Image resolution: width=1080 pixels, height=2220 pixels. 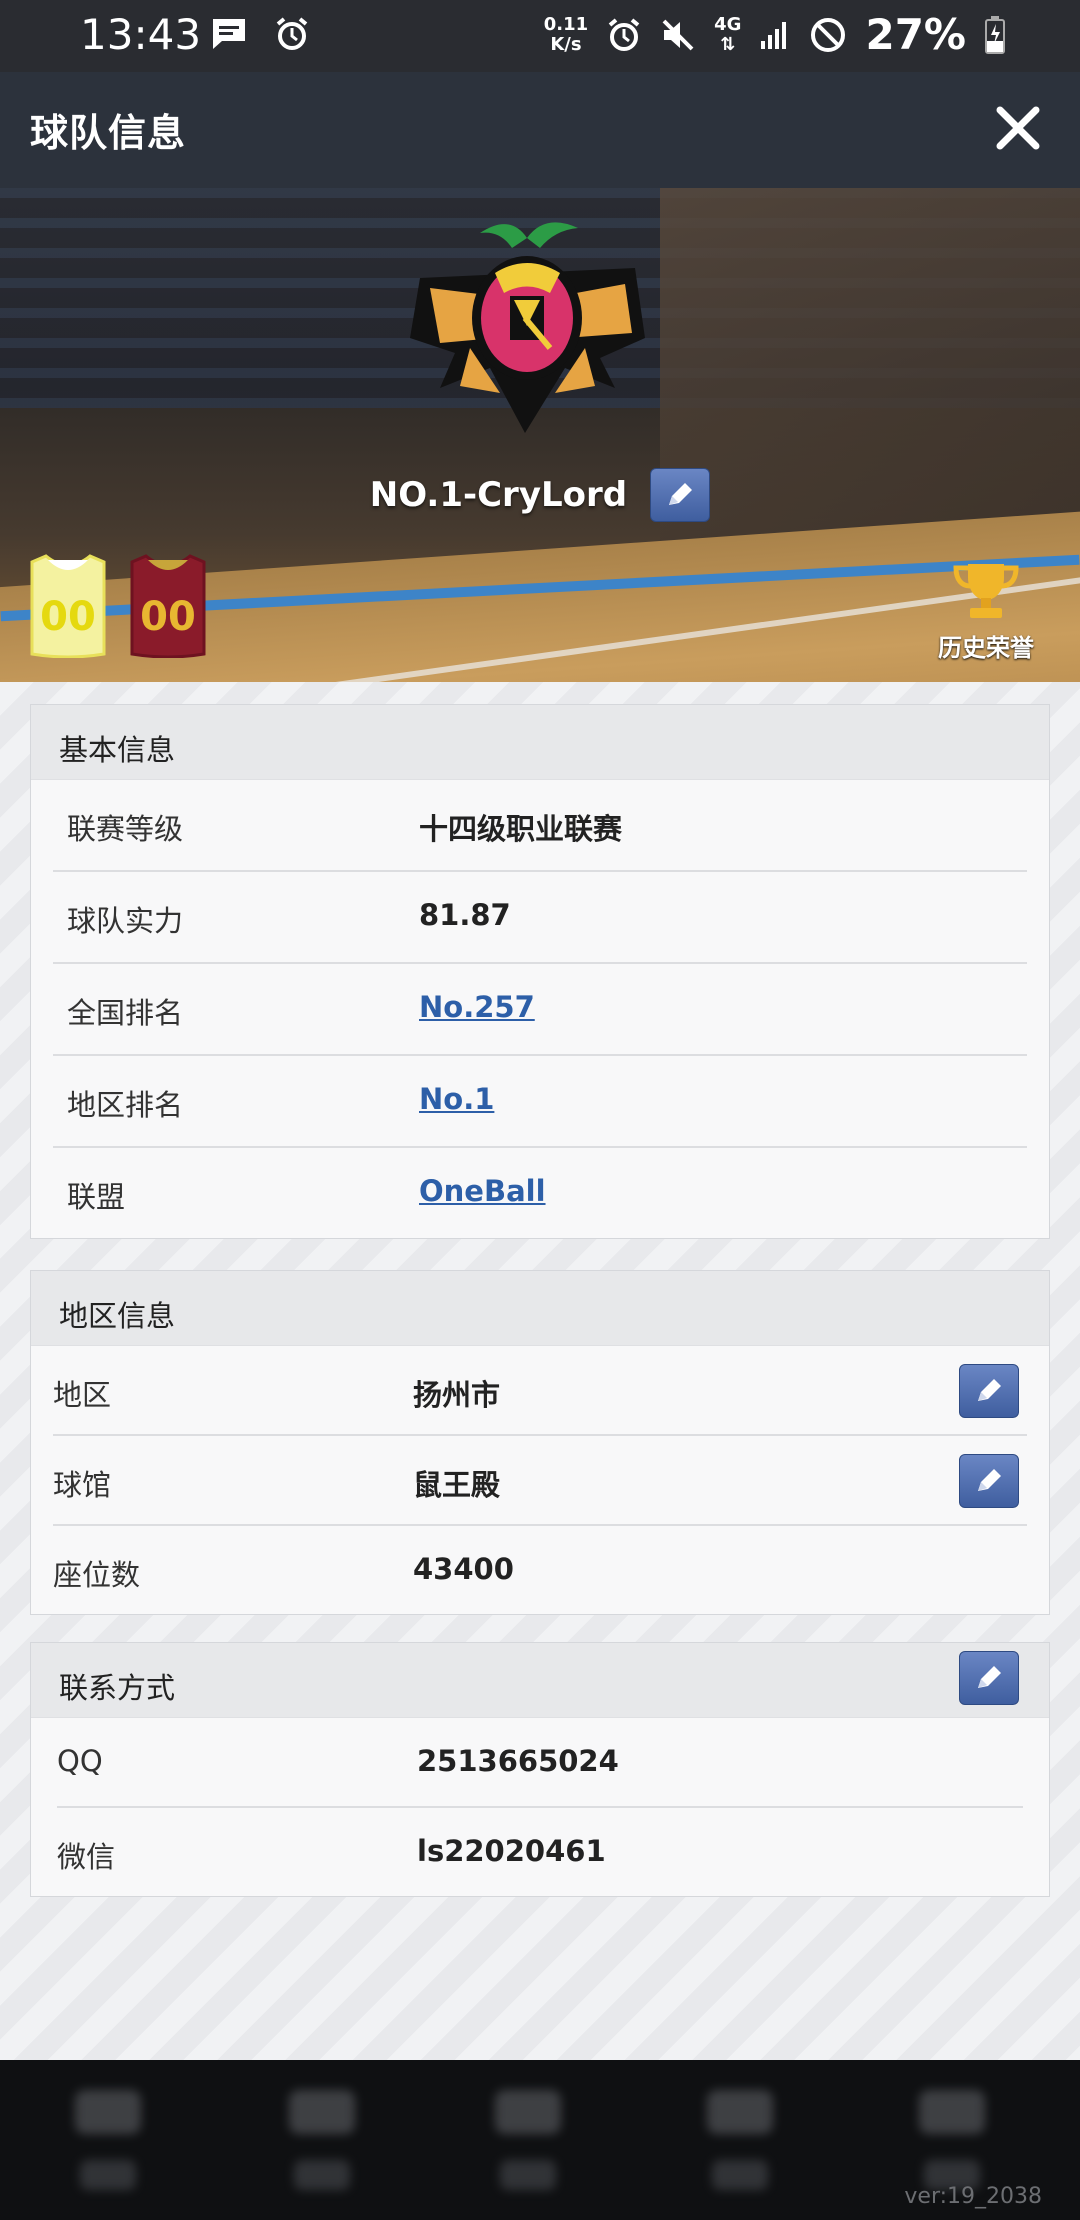 What do you see at coordinates (168, 617) in the screenshot?
I see `away-jersey-number: 00` at bounding box center [168, 617].